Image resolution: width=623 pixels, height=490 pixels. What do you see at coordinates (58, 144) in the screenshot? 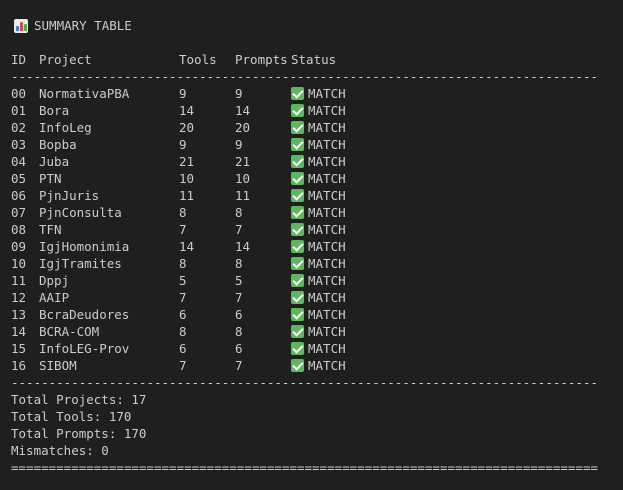
I see `row-project: Bopba` at bounding box center [58, 144].